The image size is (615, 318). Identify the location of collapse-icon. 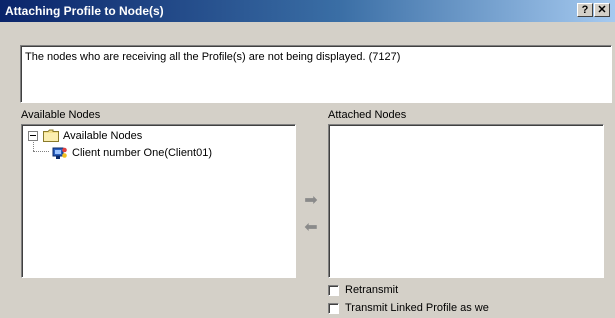
(33, 135).